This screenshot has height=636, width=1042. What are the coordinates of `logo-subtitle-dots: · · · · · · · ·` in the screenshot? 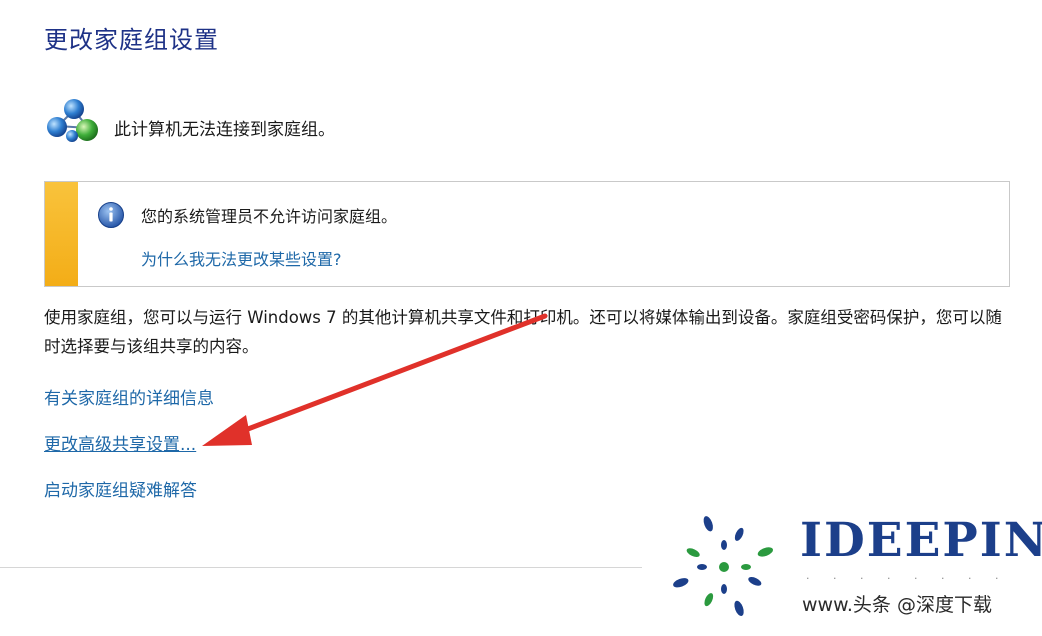 It's located at (907, 578).